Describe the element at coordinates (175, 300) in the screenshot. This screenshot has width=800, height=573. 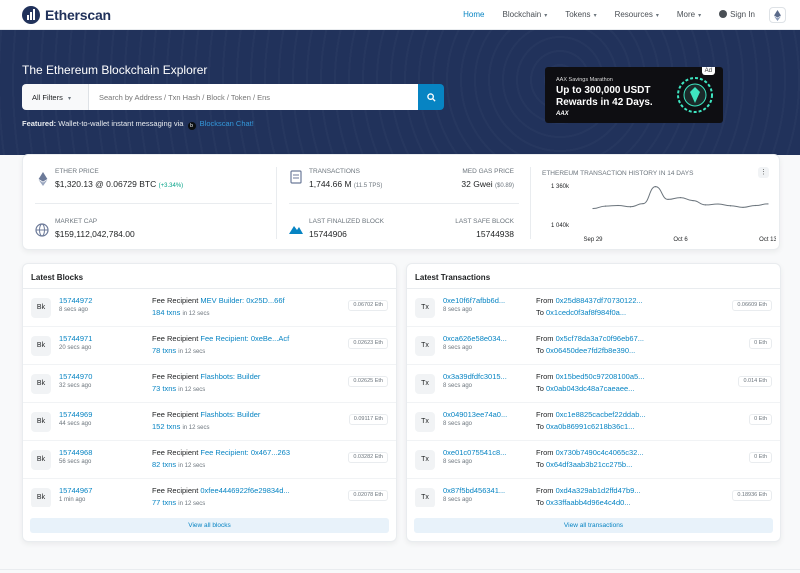
I see `fee-recipient-label: Fee Recipient` at that location.